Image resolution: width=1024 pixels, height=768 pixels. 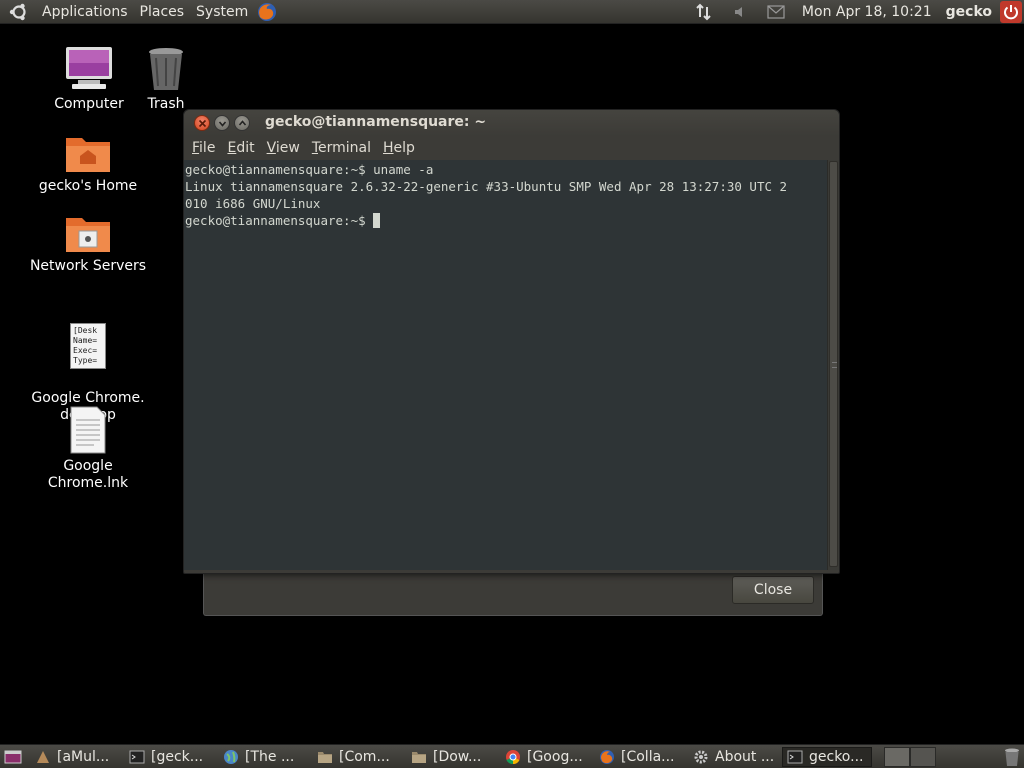 I want to click on menu-view: View, so click(x=283, y=148).